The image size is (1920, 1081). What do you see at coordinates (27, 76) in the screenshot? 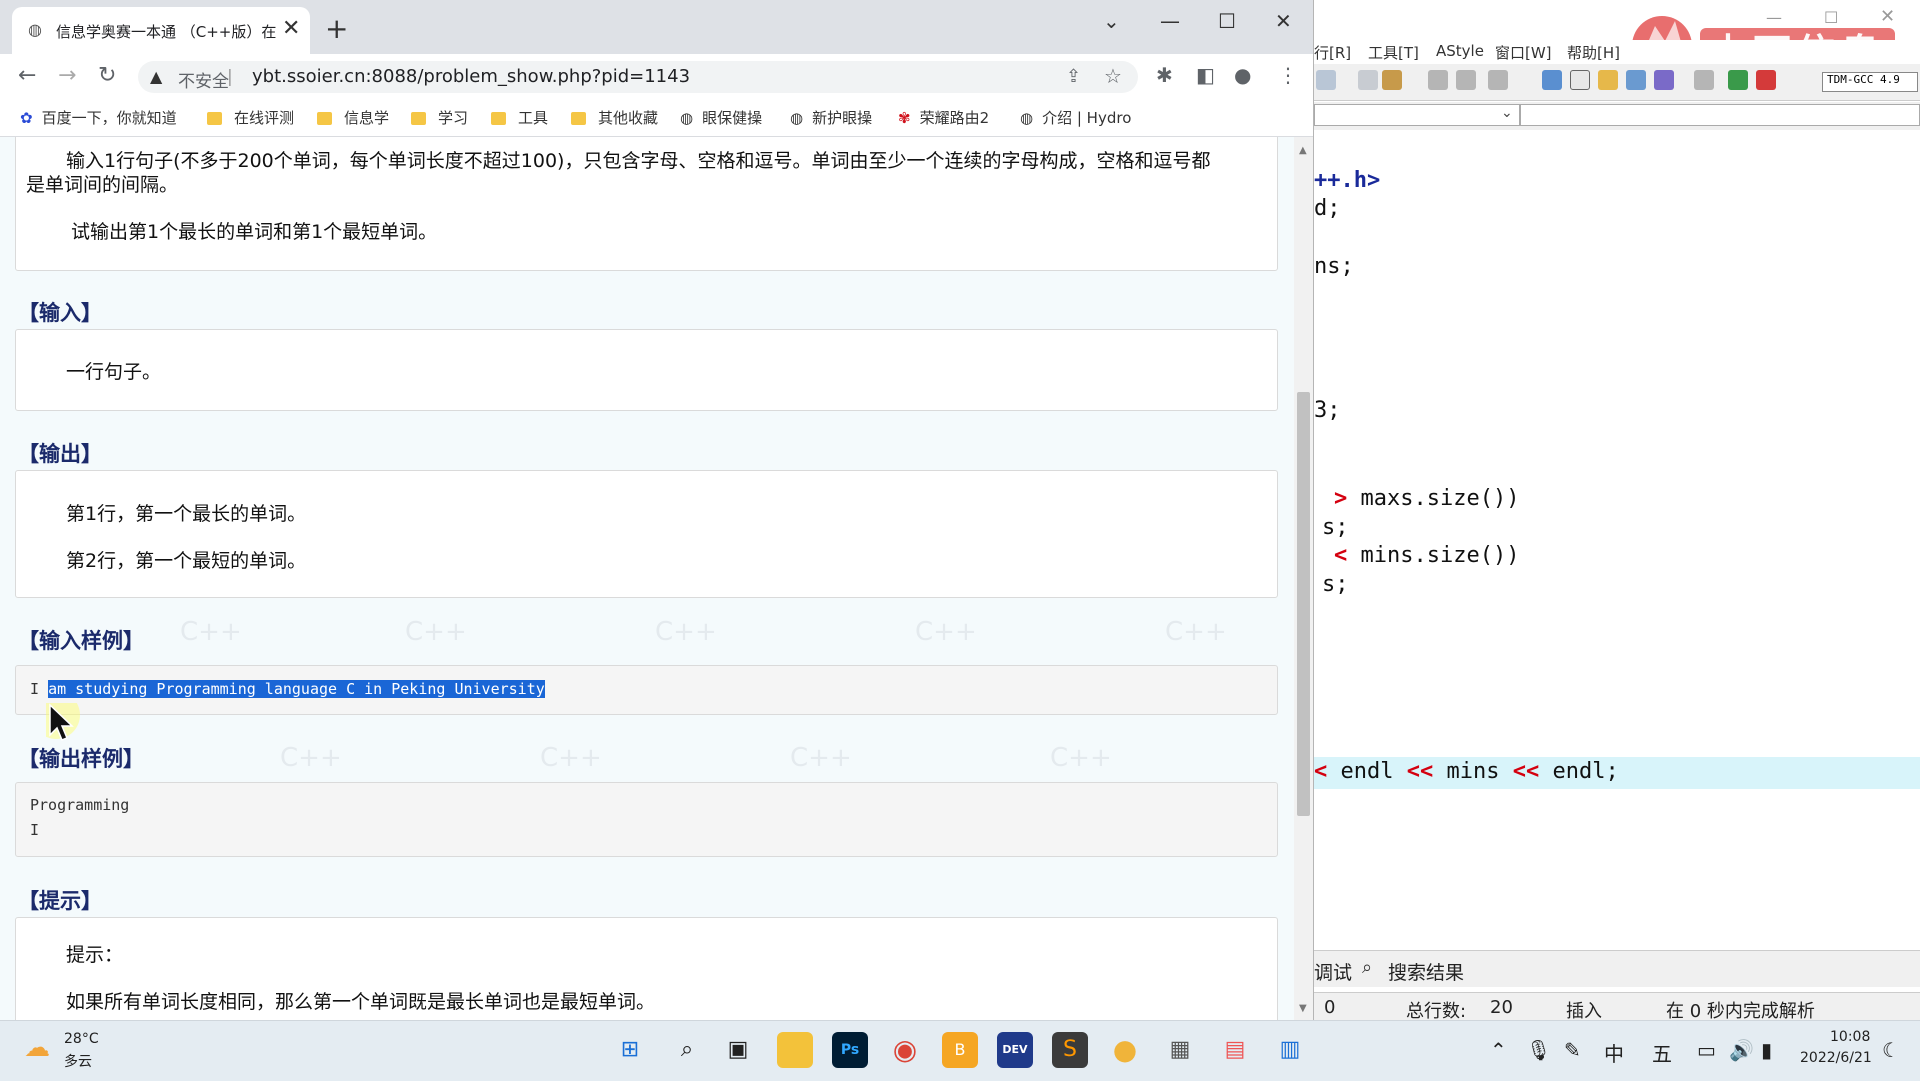
I see `back-icon: ←` at bounding box center [27, 76].